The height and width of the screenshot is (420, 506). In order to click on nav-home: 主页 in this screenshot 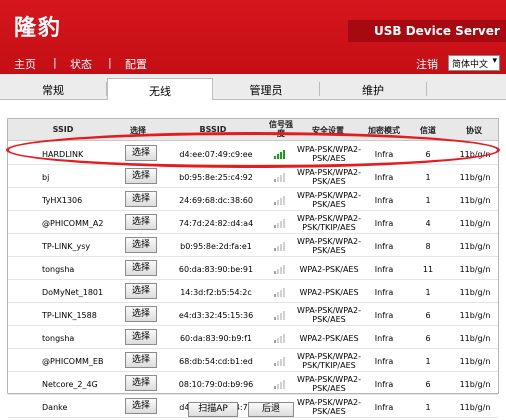, I will do `click(25, 64)`.